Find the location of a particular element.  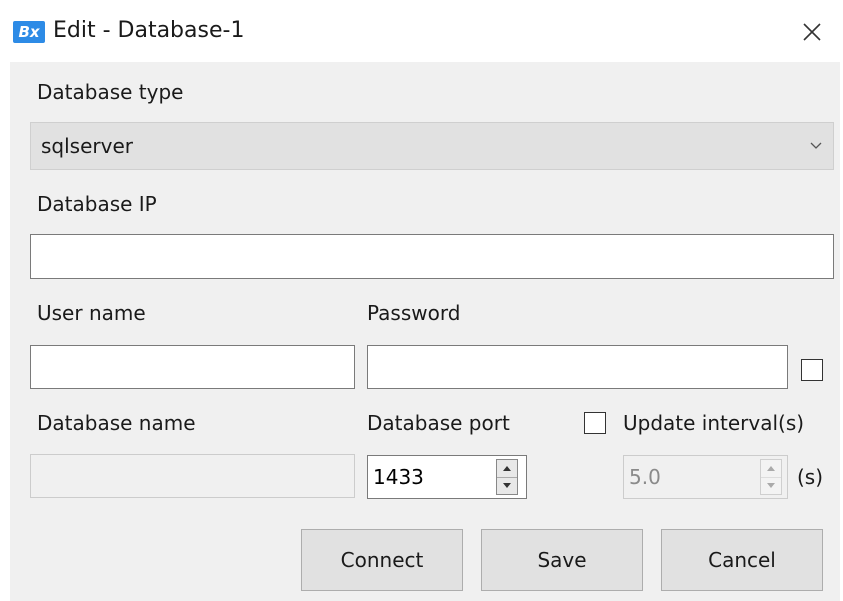

spin-down-button is located at coordinates (507, 485).